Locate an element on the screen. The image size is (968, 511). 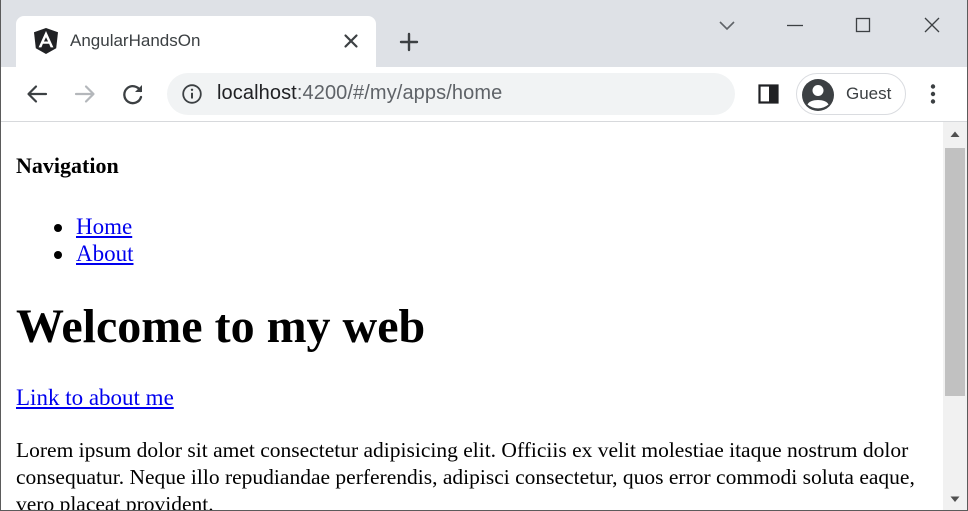
arrow-left-icon is located at coordinates (37, 94).